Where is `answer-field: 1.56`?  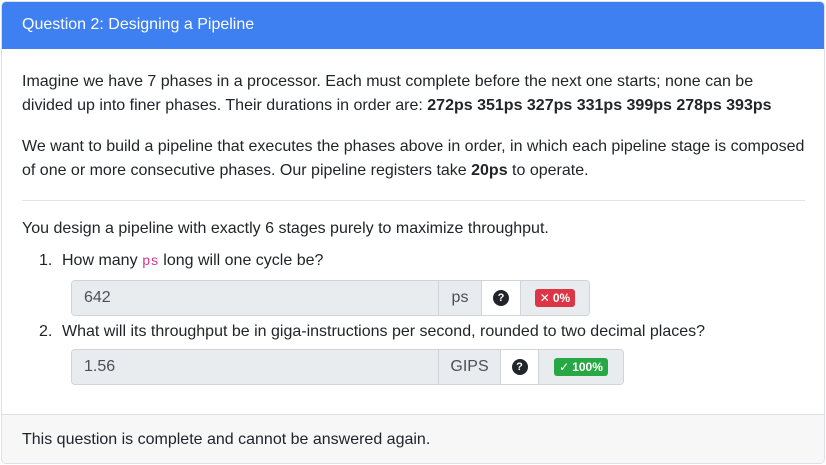 answer-field: 1.56 is located at coordinates (255, 367).